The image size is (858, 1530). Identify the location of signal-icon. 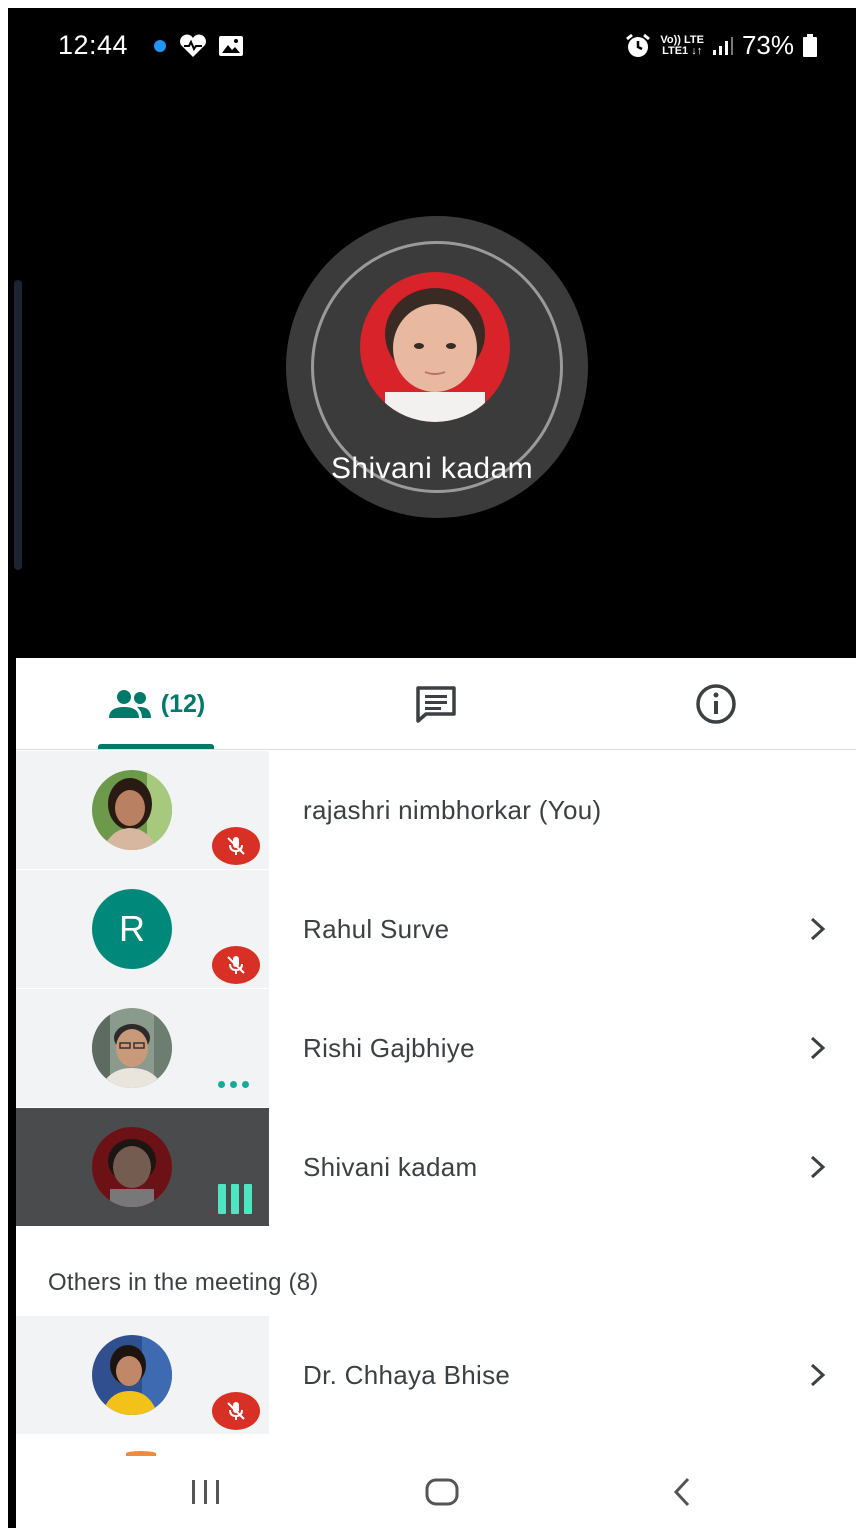
(722, 45).